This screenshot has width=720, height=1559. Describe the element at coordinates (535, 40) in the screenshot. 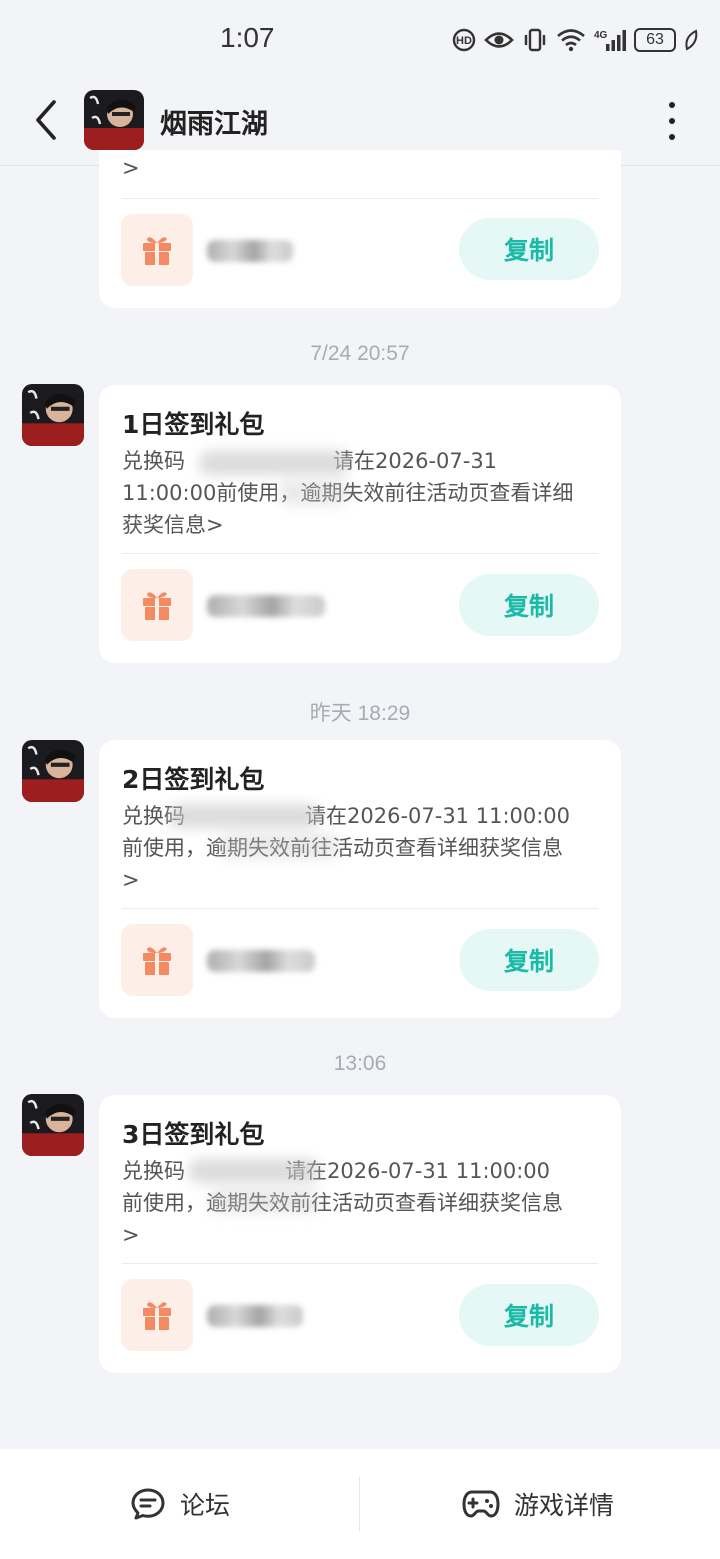

I see `vibrate-icon` at that location.